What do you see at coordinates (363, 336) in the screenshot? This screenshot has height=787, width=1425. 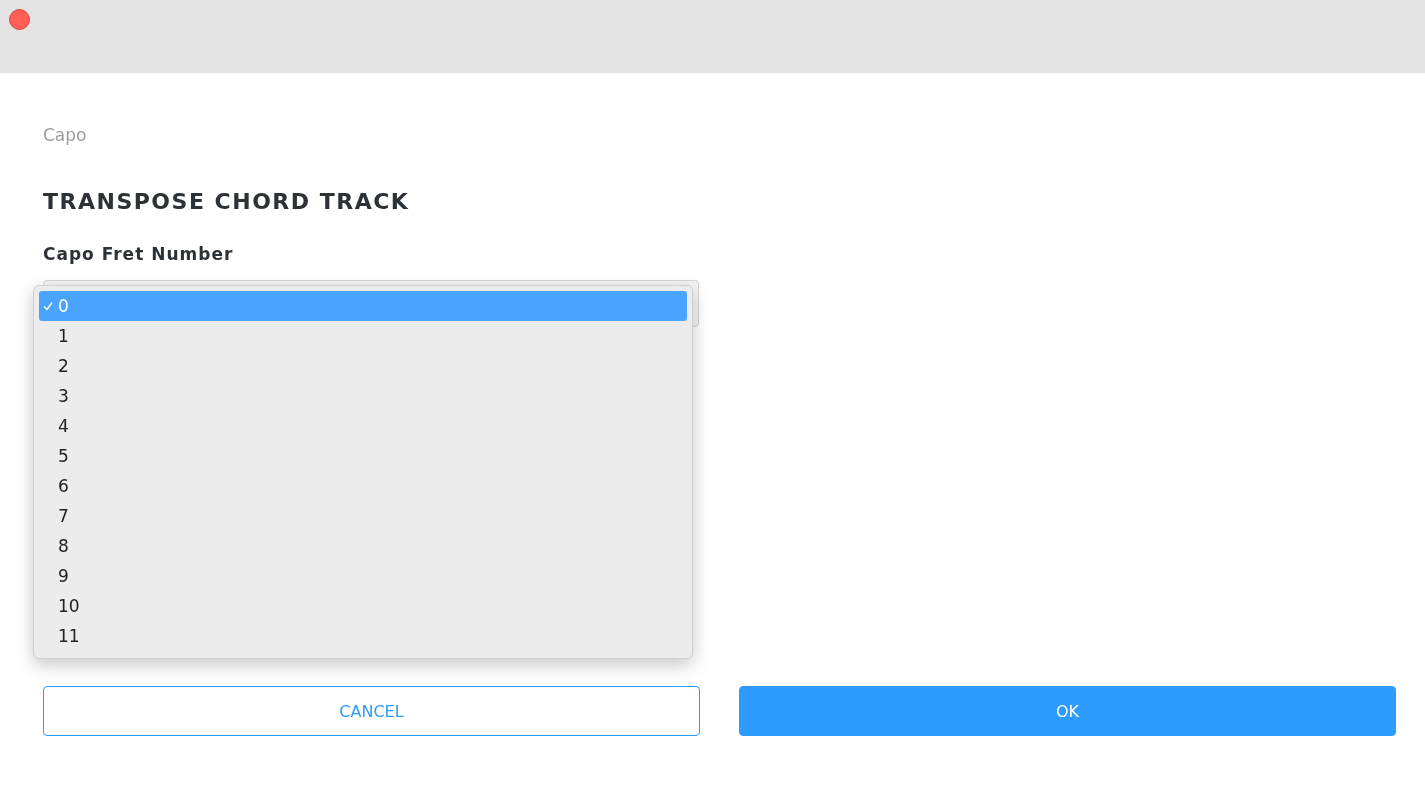 I see `menu-option: 1` at bounding box center [363, 336].